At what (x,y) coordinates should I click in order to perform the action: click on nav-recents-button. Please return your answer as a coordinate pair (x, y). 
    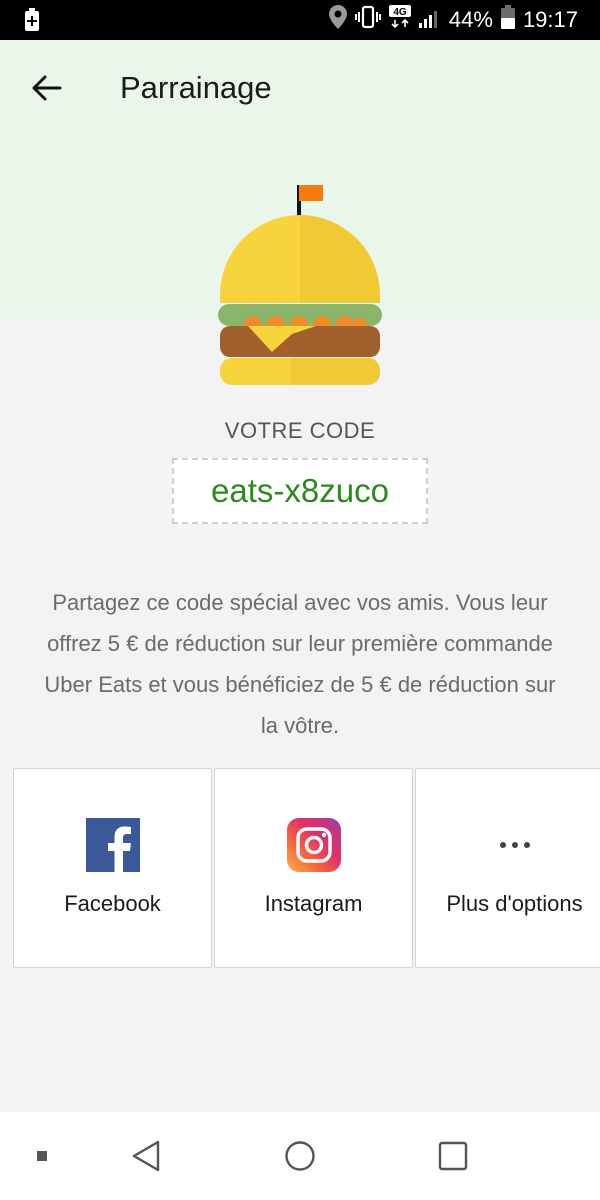
    Looking at the image, I should click on (453, 1156).